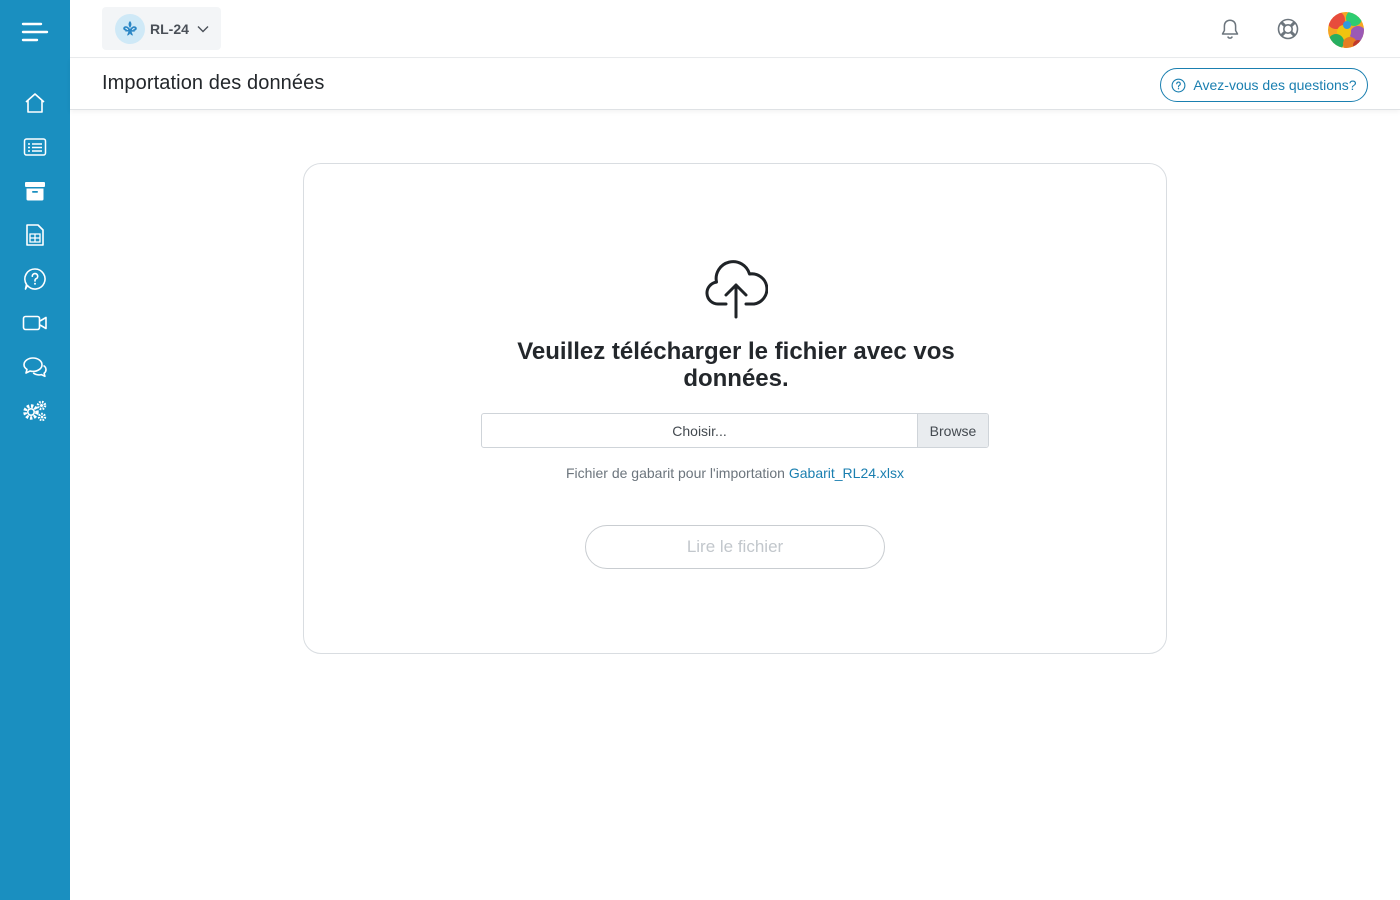 This screenshot has height=900, width=1400. Describe the element at coordinates (735, 547) in the screenshot. I see `read-file-button: Lire le fichier` at that location.